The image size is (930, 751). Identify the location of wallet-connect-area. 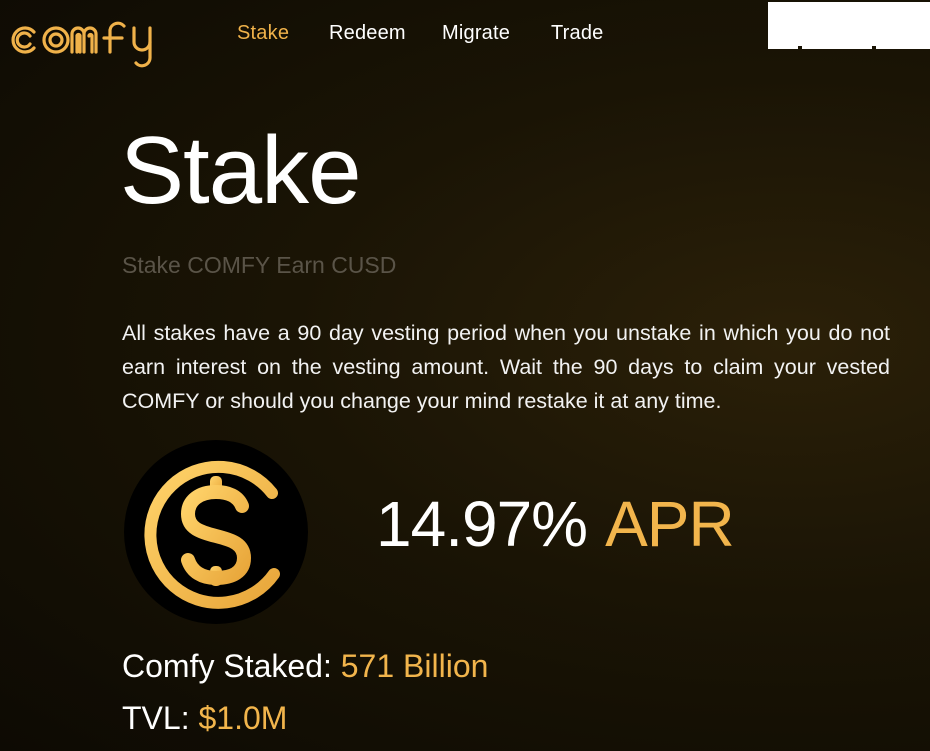
(849, 25).